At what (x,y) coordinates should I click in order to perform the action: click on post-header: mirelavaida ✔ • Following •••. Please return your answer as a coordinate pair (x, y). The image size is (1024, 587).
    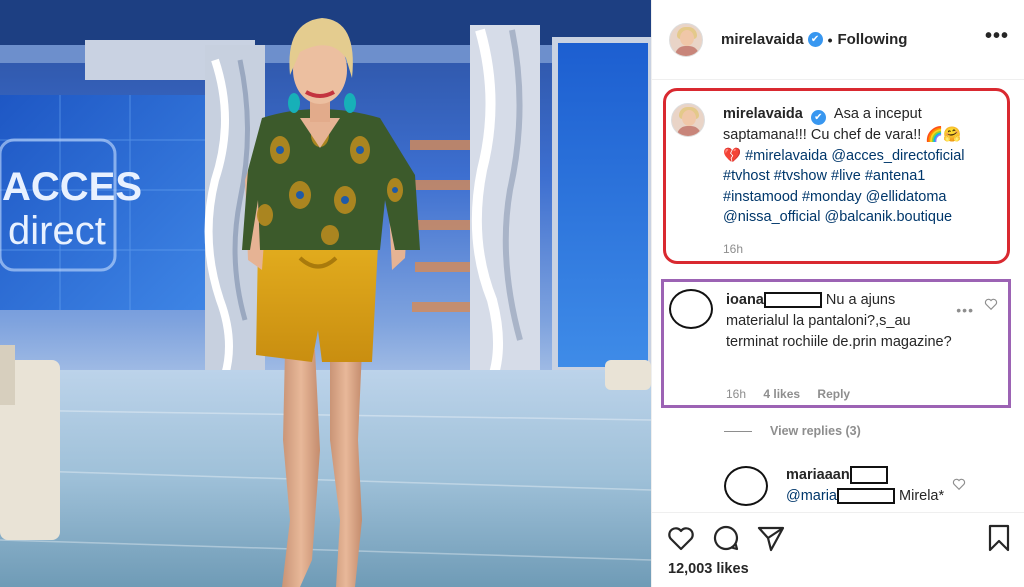
    Looking at the image, I should click on (838, 40).